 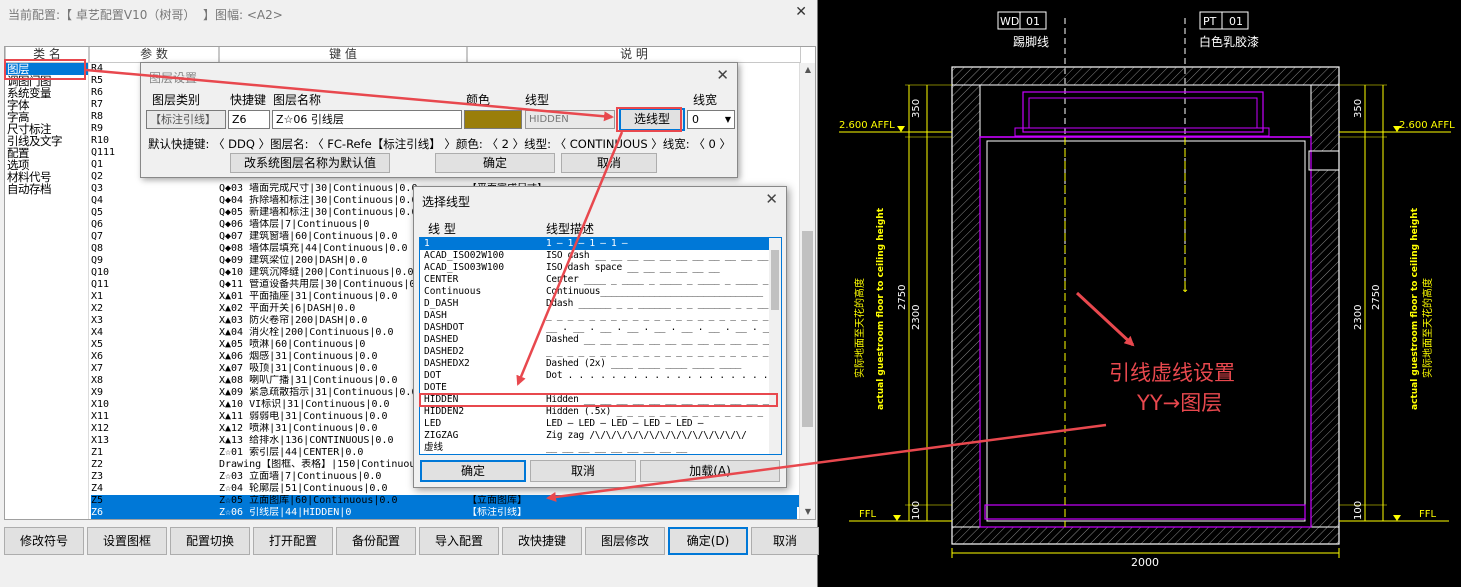 I want to click on table-cell: Q11, so click(x=155, y=285).